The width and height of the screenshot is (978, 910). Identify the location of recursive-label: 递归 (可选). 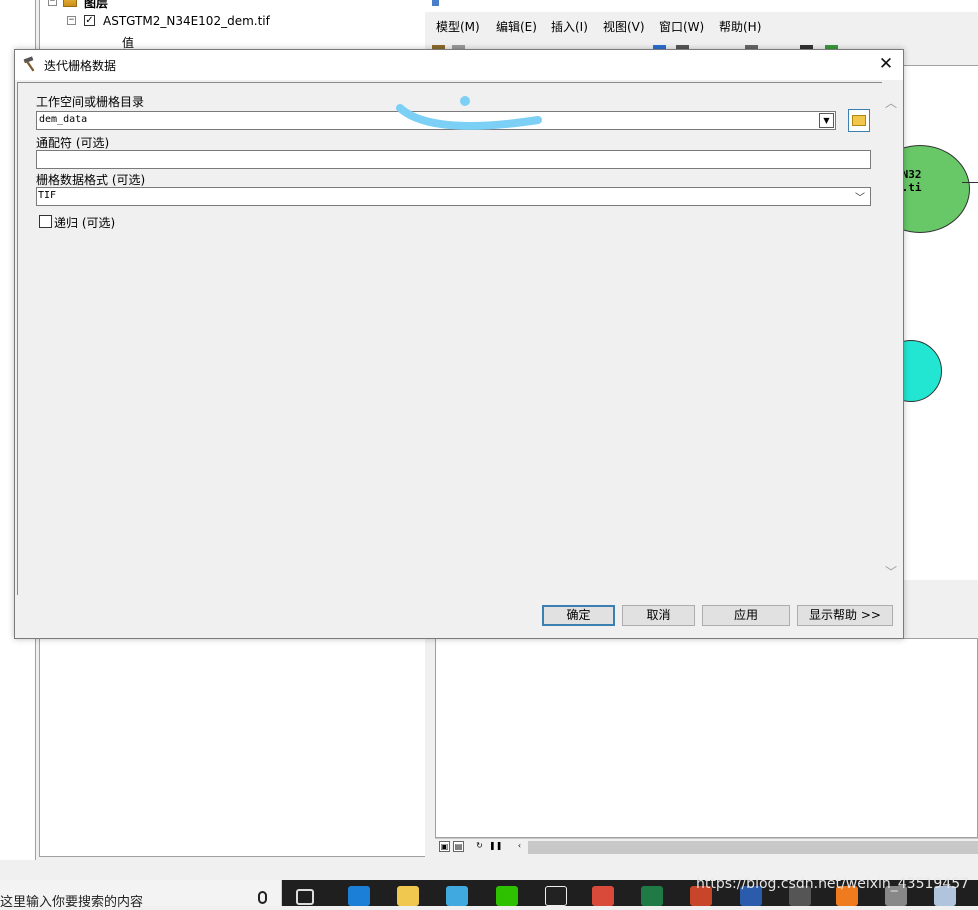
(84, 222).